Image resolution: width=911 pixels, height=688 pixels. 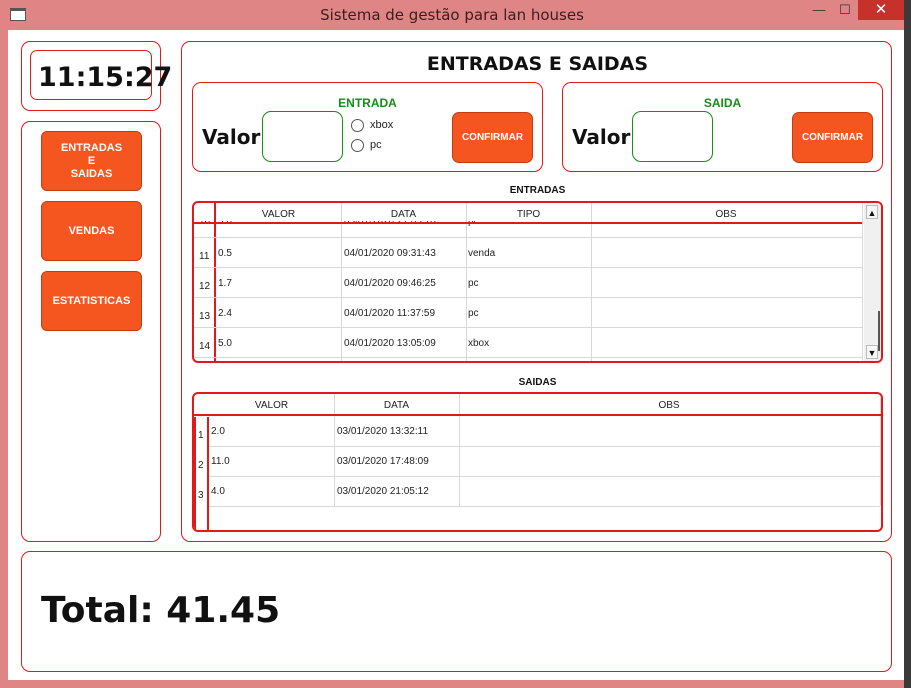 I want to click on page-title: ENTRADAS E SAIDAS, so click(x=537, y=64).